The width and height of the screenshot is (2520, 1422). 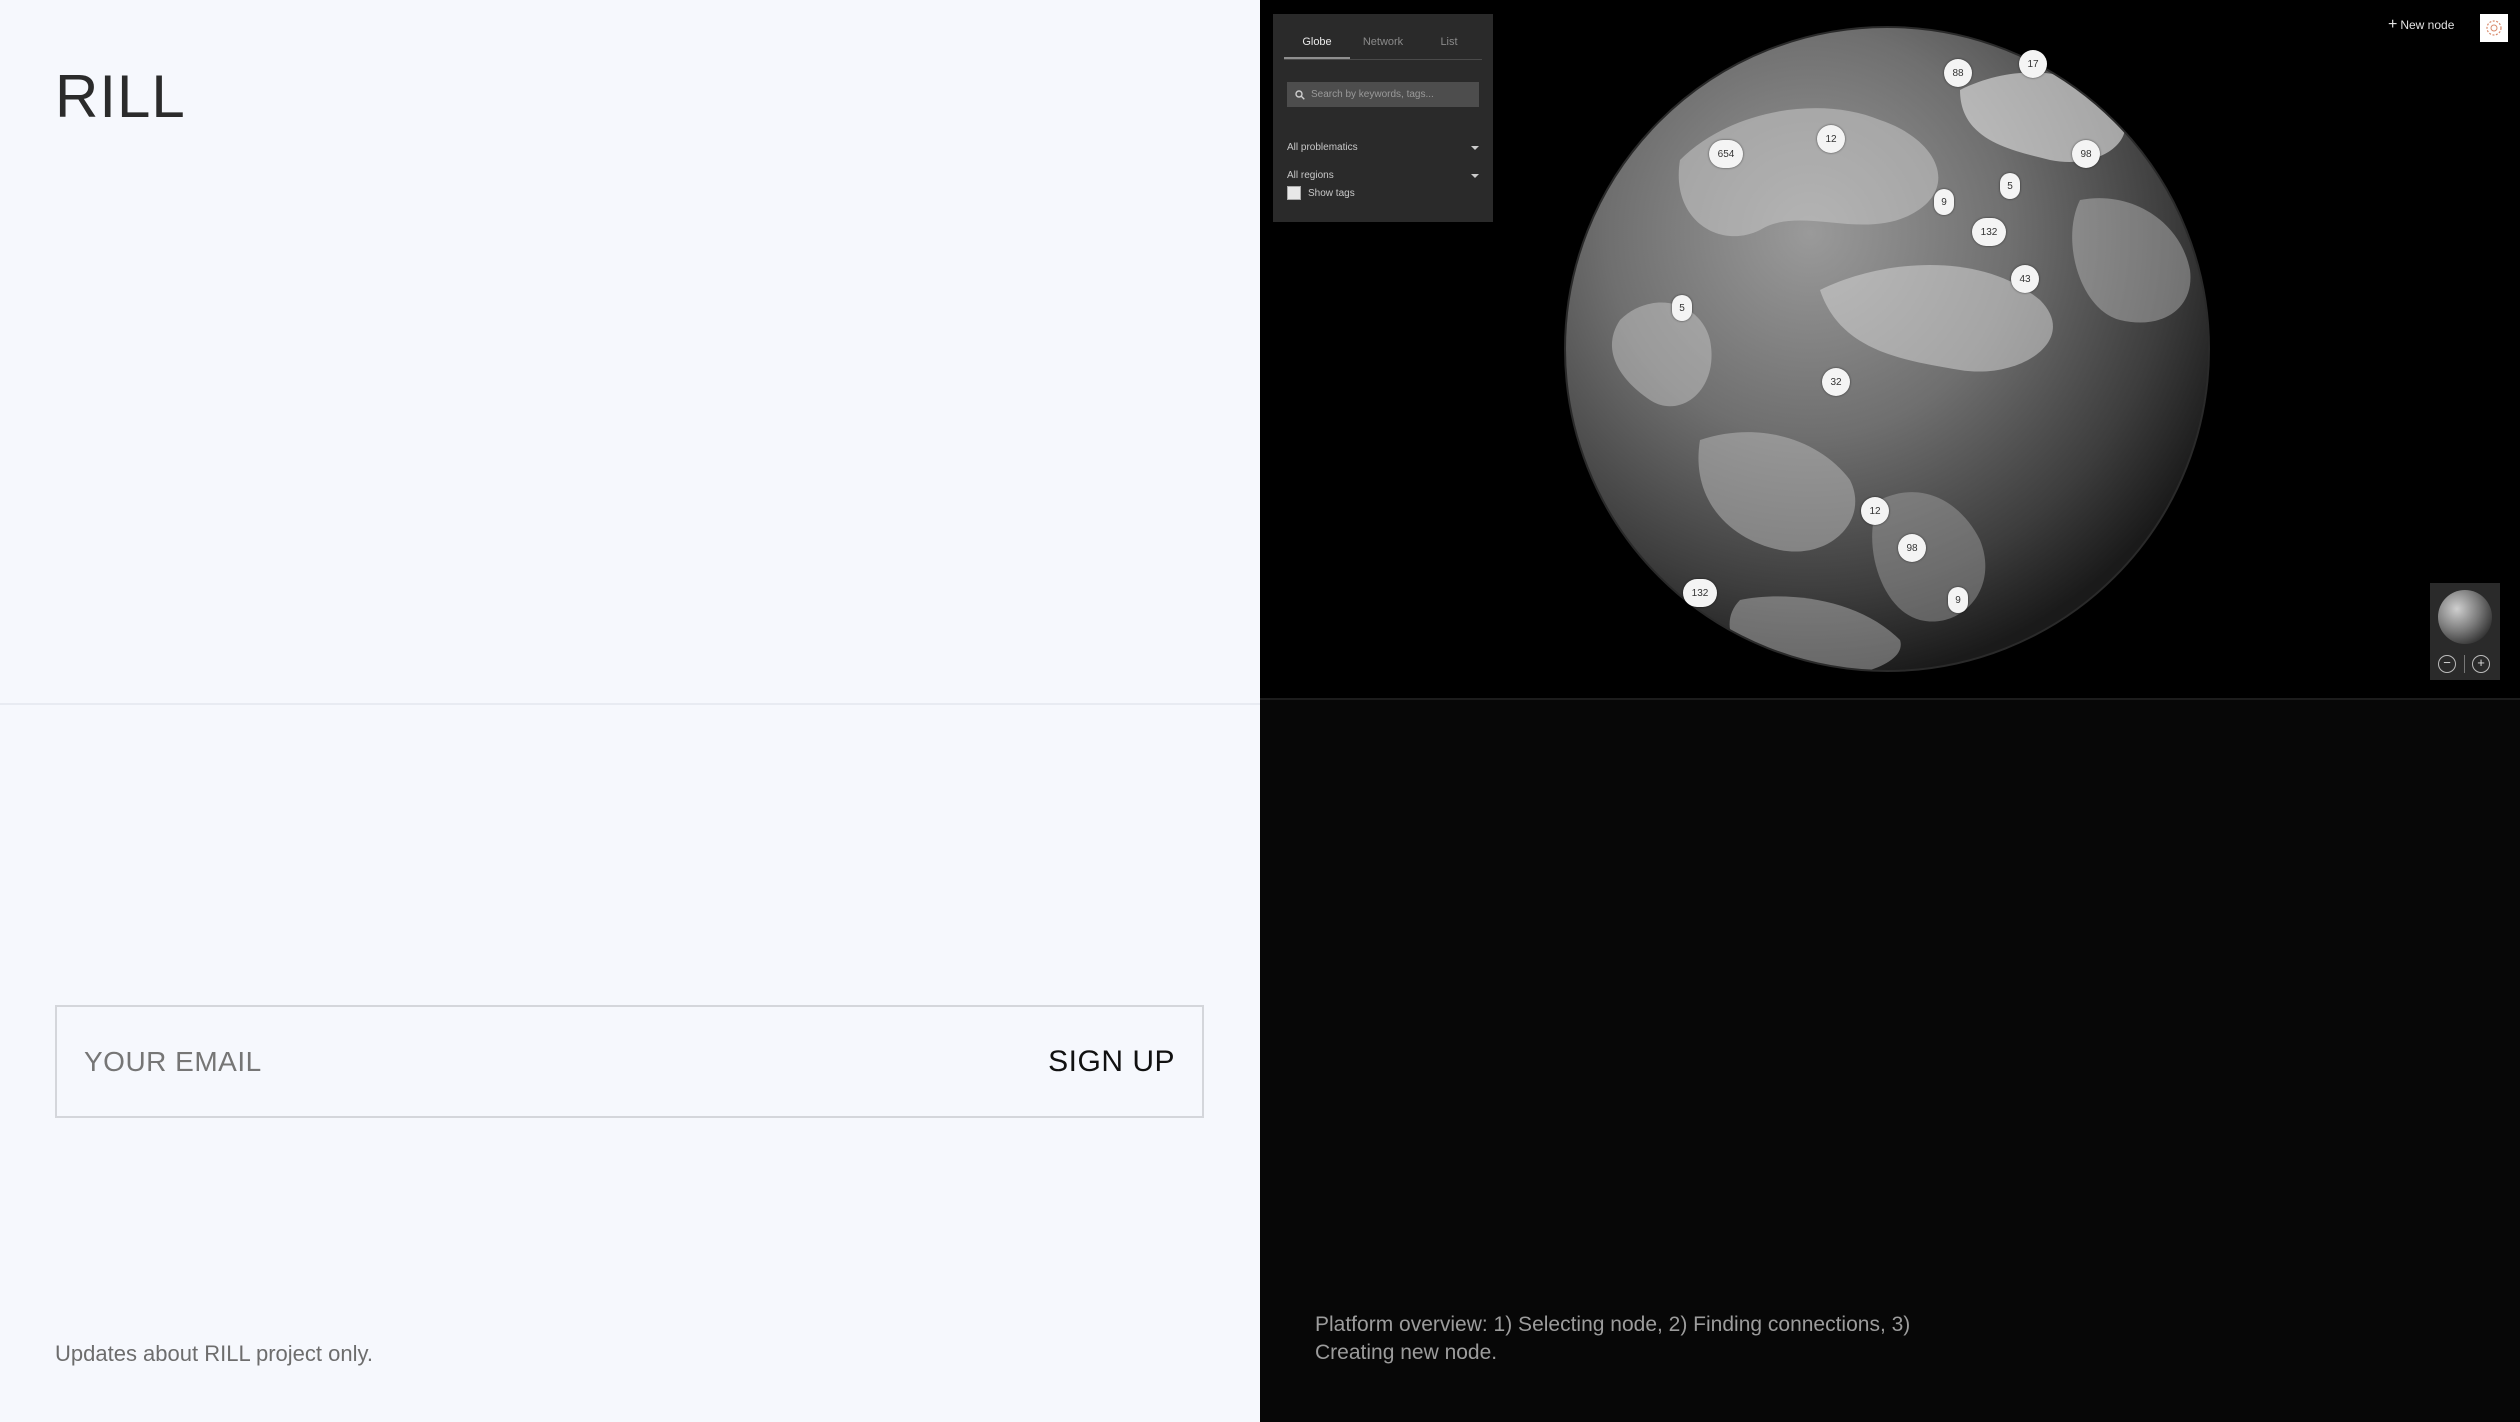 What do you see at coordinates (1383, 147) in the screenshot?
I see `problematics-select: All problematics` at bounding box center [1383, 147].